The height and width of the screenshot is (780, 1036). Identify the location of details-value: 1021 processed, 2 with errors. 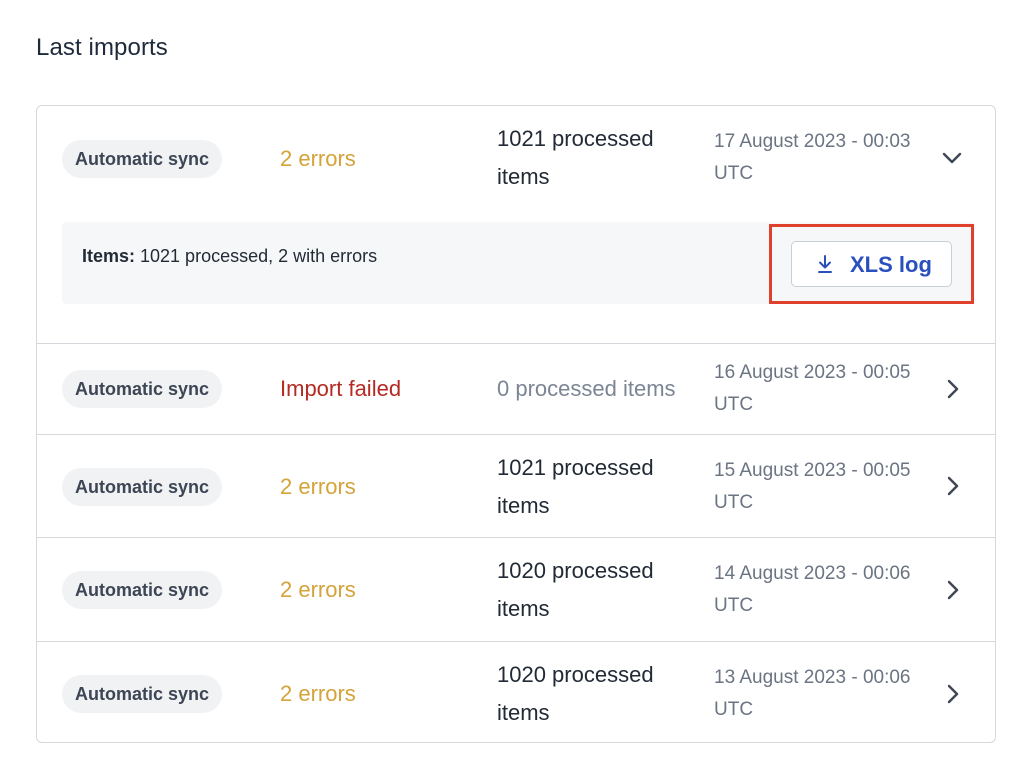
(256, 256).